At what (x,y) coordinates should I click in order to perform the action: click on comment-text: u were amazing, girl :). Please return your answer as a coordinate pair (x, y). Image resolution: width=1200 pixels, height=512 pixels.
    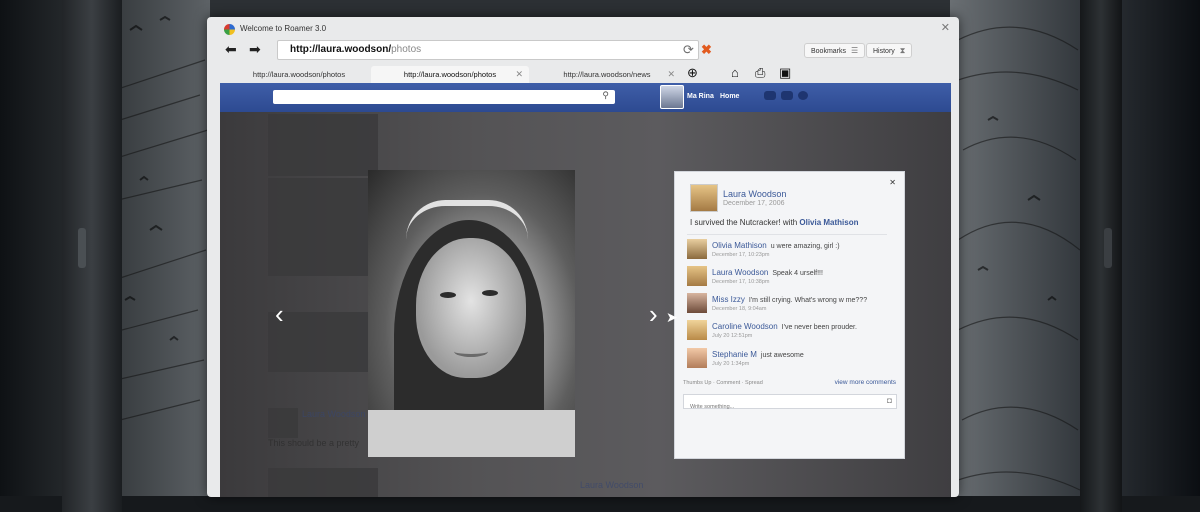
    Looking at the image, I should click on (805, 246).